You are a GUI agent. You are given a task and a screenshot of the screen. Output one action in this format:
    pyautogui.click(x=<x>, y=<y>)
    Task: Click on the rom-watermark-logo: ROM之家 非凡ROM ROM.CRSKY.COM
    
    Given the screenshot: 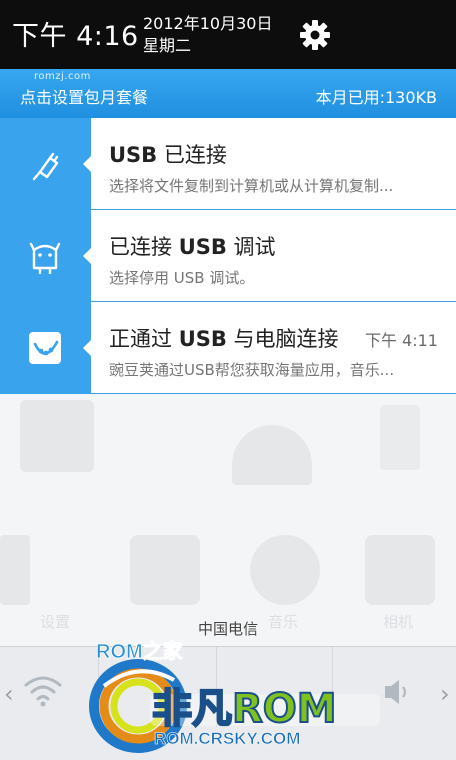 What is the action you would take?
    pyautogui.click(x=234, y=696)
    